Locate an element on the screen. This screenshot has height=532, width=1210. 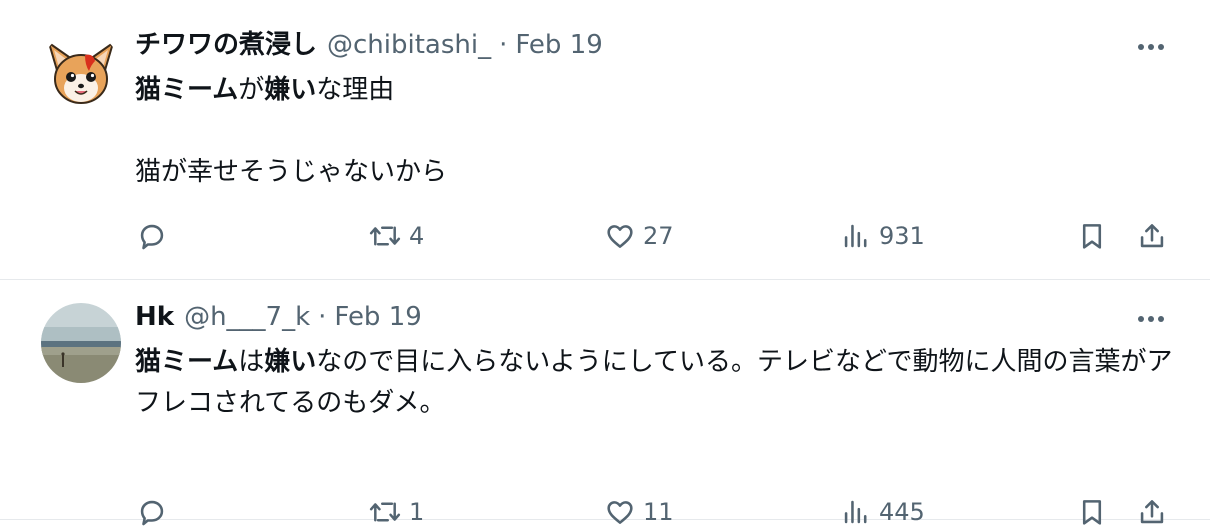
tweet-text-line: 猫が幸せそうじゃないから is located at coordinates (291, 172).